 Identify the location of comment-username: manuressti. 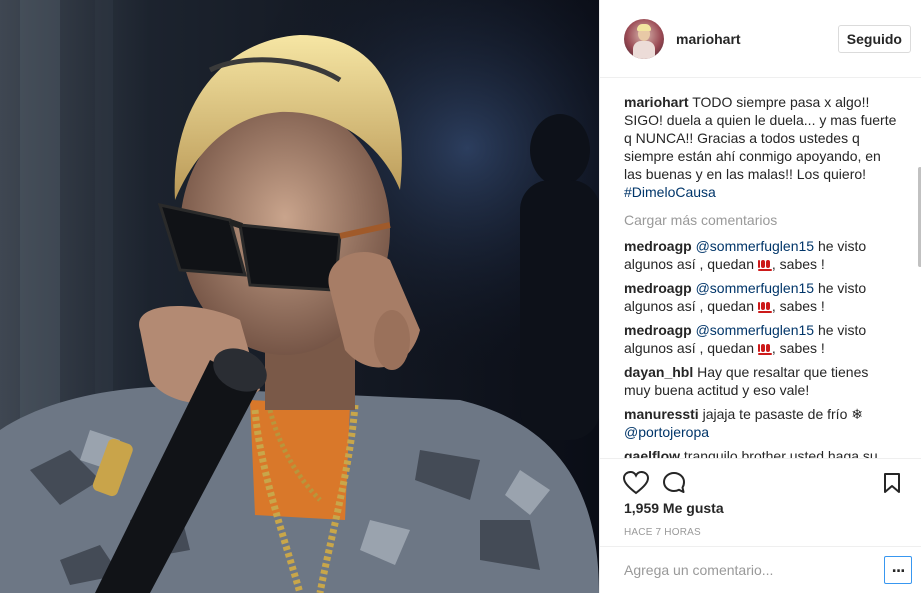
(661, 414).